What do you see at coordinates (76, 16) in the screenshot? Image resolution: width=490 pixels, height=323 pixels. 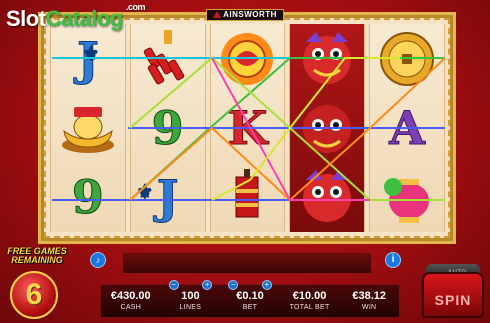 I see `watermark-logo: SlotCatalog .com` at bounding box center [76, 16].